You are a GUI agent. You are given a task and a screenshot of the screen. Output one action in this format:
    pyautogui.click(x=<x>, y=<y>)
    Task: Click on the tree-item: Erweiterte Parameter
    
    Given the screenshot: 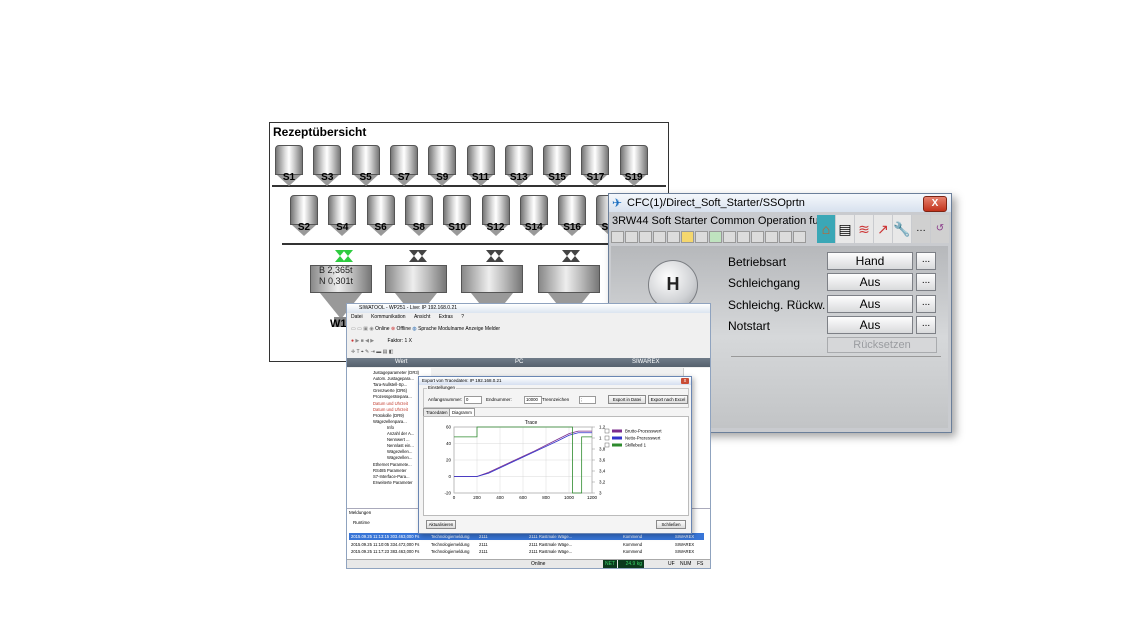 What is the action you would take?
    pyautogui.click(x=393, y=482)
    